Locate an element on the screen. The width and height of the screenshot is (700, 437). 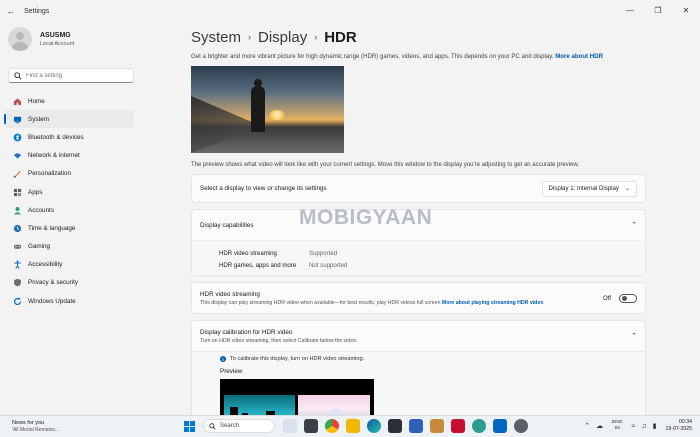
calibration-title: Display calibration for HDR video is located at coordinates (246, 332).